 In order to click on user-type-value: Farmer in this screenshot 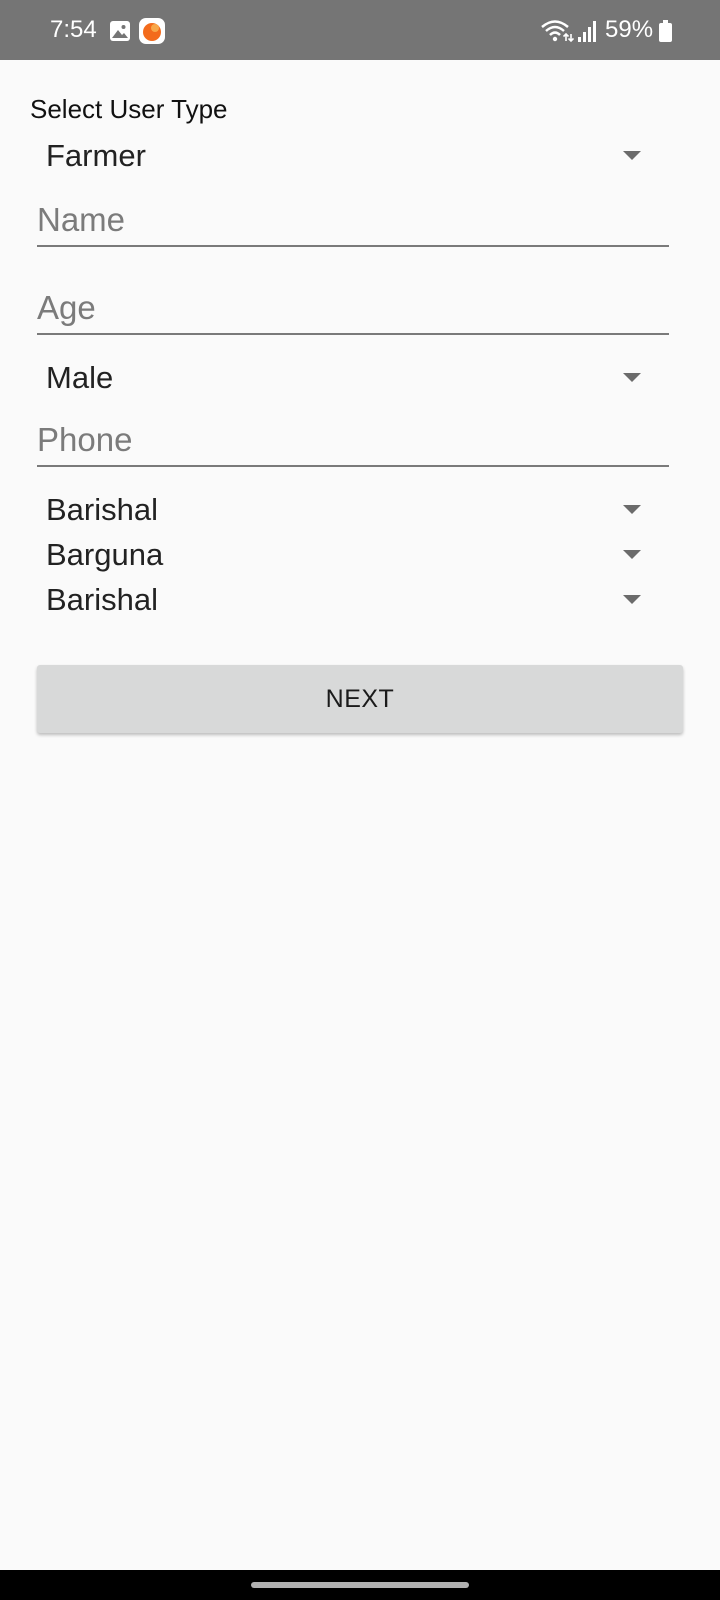, I will do `click(96, 155)`.